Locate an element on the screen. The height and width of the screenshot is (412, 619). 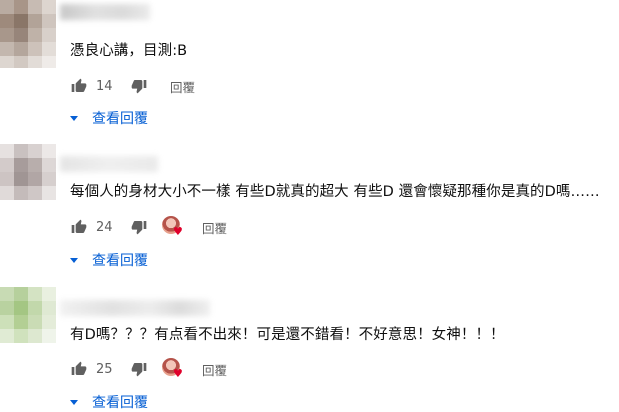
comment-actions: 25 ♥ 回覆 is located at coordinates (148, 369).